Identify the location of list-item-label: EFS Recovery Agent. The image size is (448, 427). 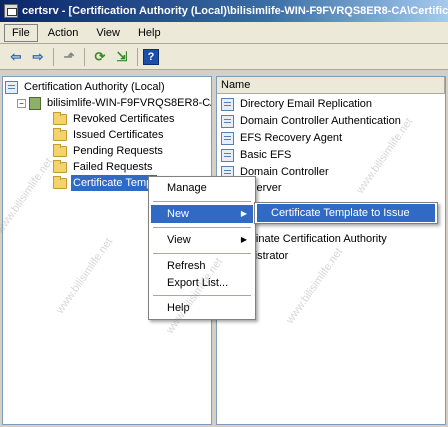
(291, 138).